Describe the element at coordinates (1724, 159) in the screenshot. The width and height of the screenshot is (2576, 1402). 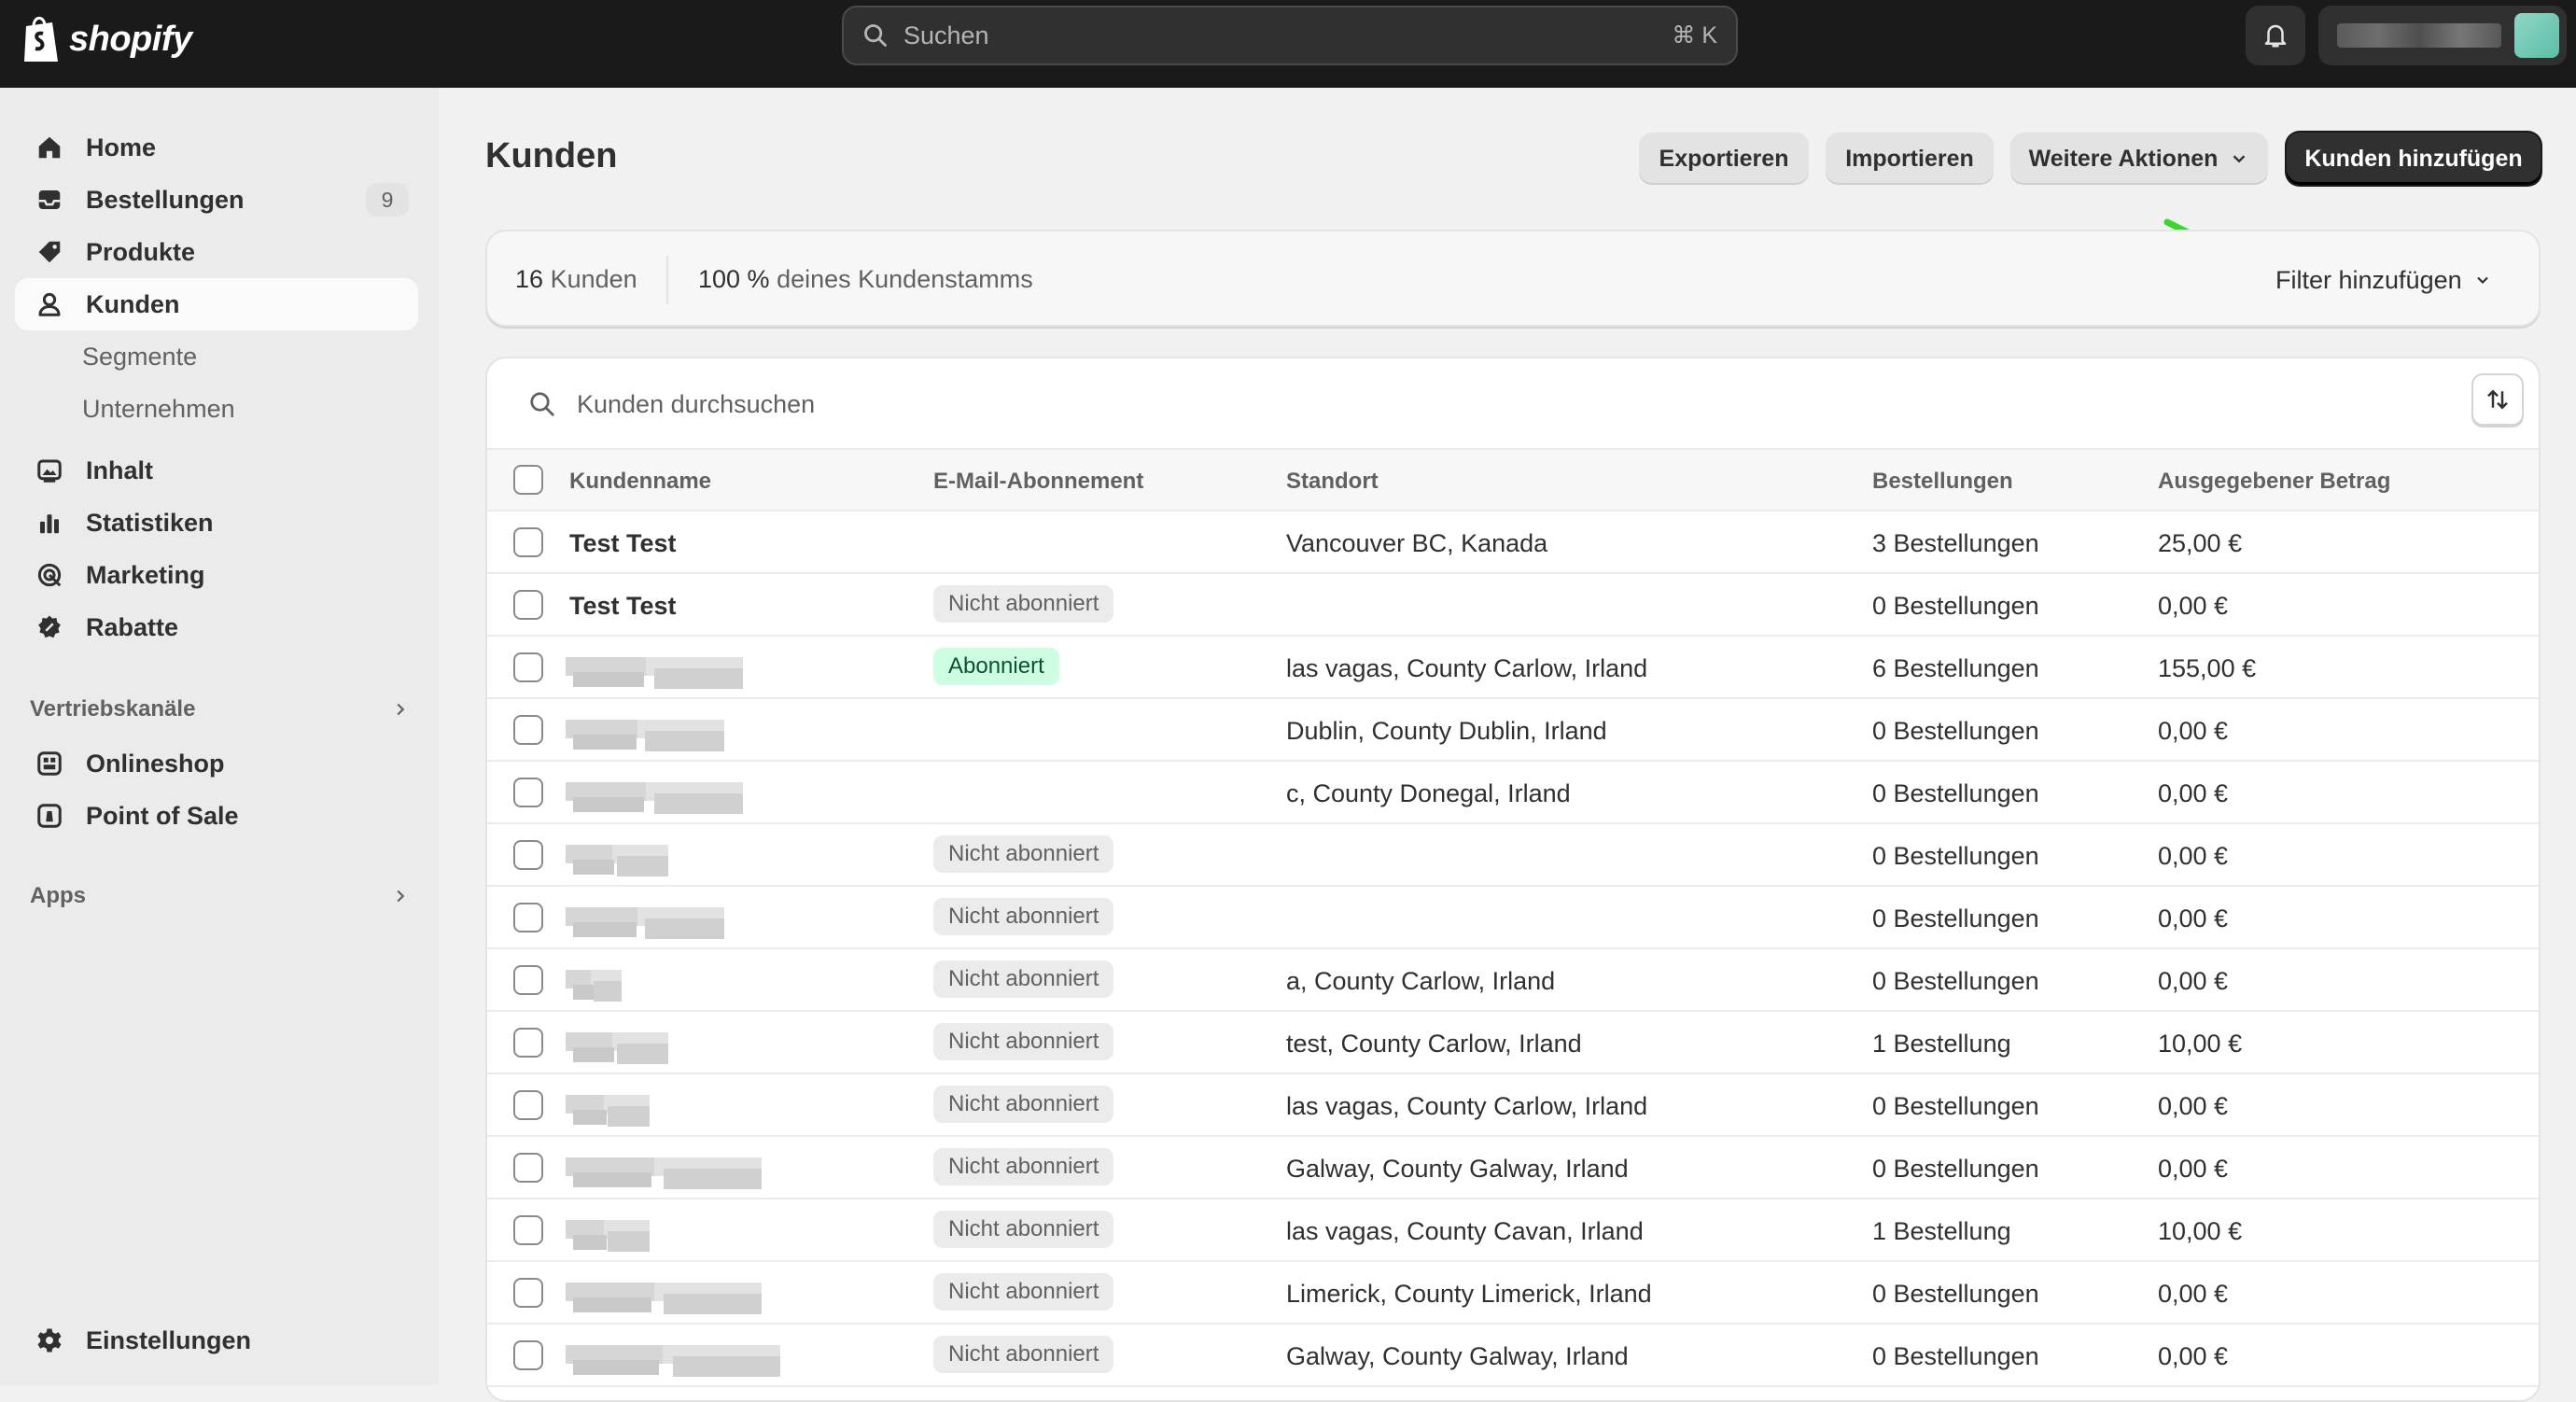
I see `export-button: Exportieren` at that location.